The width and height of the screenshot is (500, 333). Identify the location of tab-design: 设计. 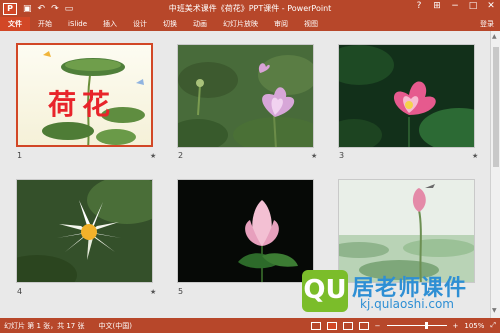
(140, 24).